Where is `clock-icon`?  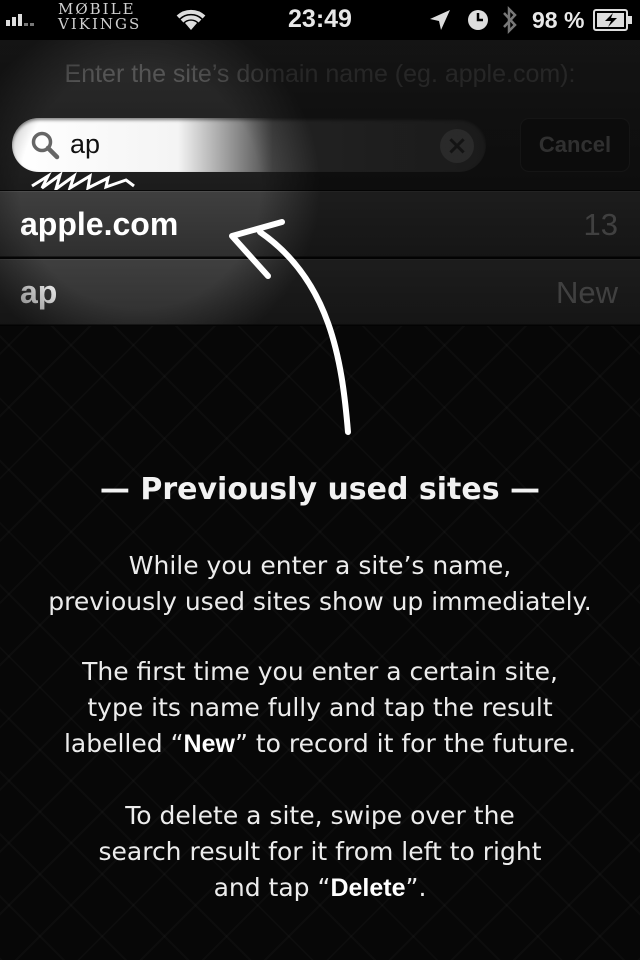 clock-icon is located at coordinates (478, 20).